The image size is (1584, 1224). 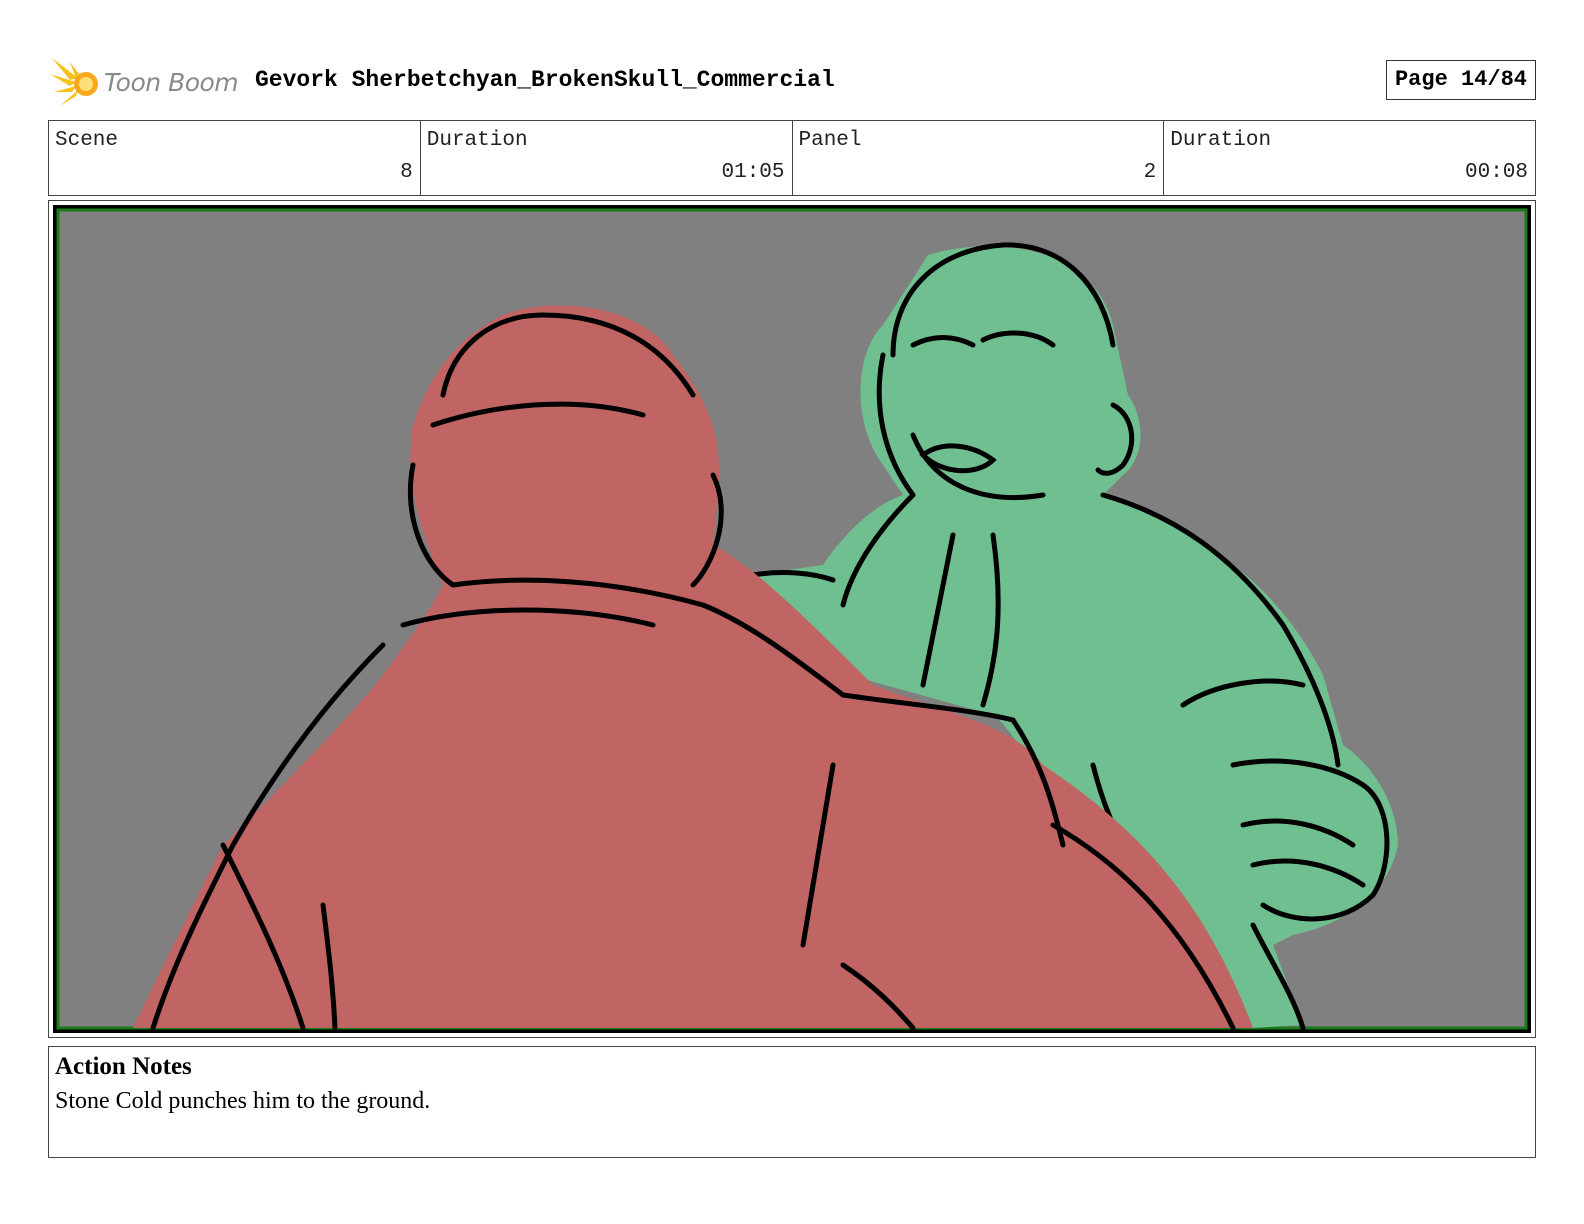 What do you see at coordinates (1221, 140) in the screenshot?
I see `panel-duration-label: Duration` at bounding box center [1221, 140].